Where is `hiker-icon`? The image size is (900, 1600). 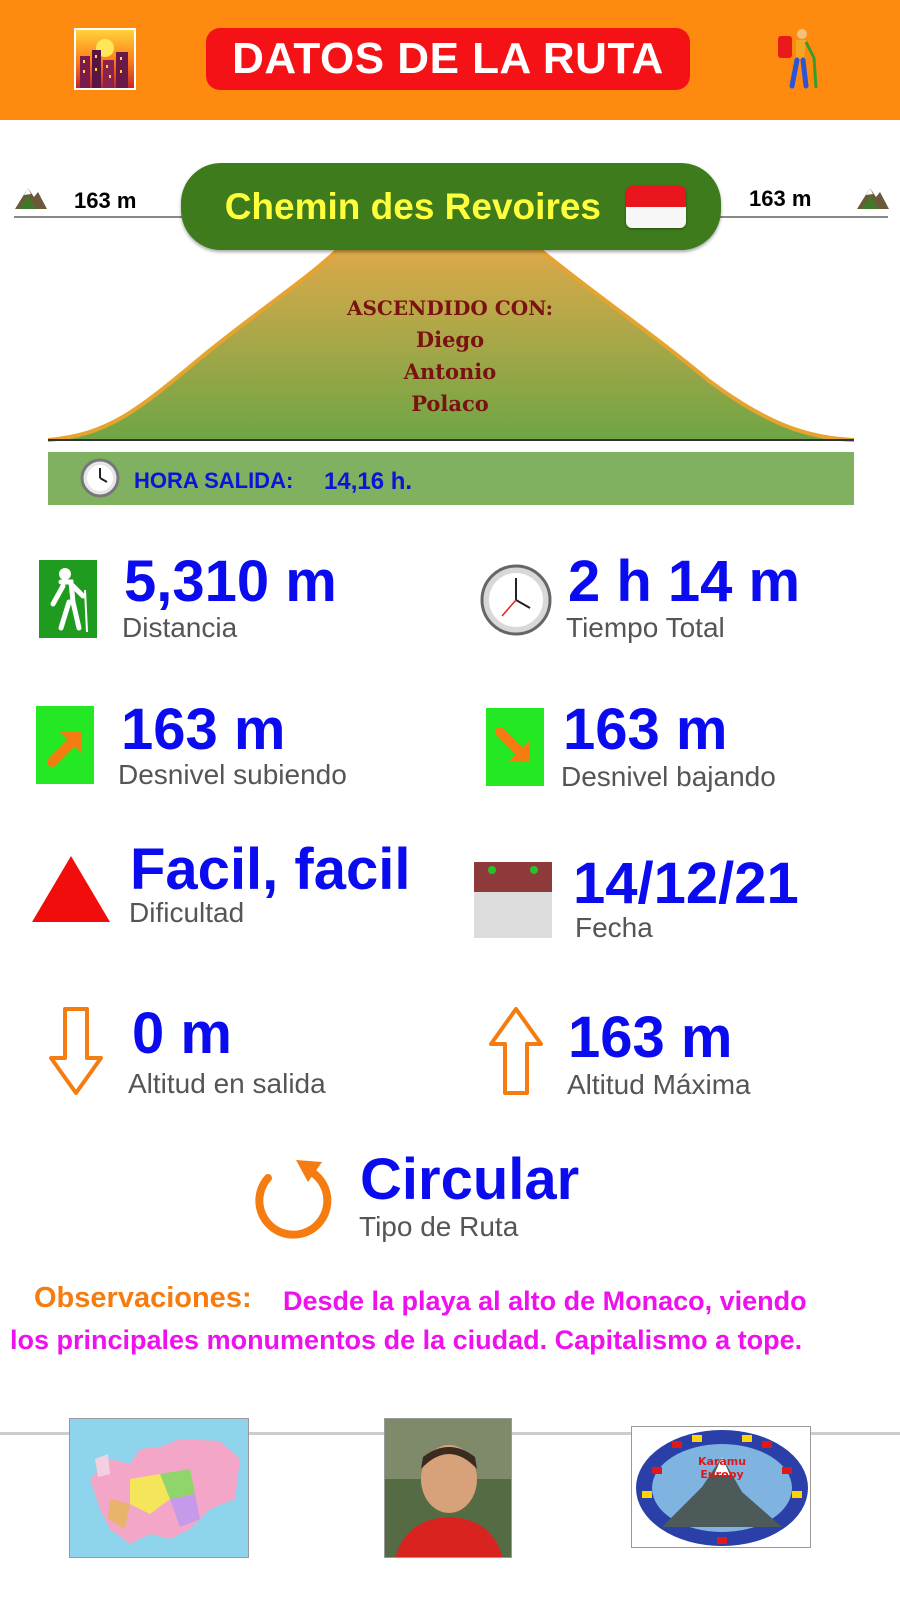
hiker-icon is located at coordinates (798, 59).